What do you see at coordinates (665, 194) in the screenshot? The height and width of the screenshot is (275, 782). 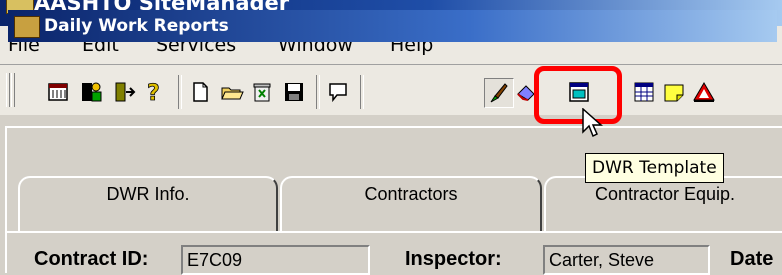 I see `tab-label: Contractor Equip.` at bounding box center [665, 194].